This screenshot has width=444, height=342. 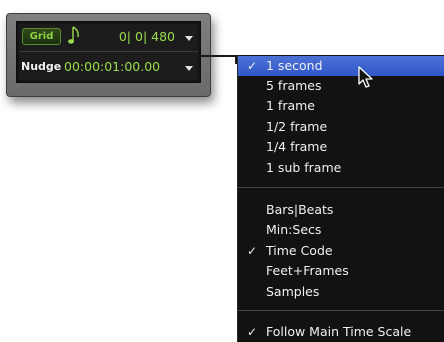 What do you see at coordinates (41, 36) in the screenshot?
I see `grid-button: Grid` at bounding box center [41, 36].